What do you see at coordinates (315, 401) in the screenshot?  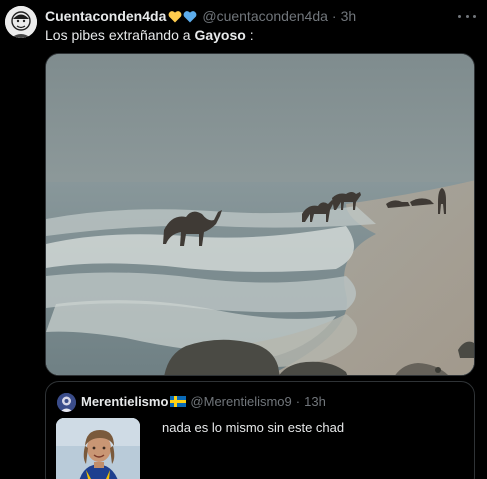 I see `quoted-tweet-timestamp: 13h` at bounding box center [315, 401].